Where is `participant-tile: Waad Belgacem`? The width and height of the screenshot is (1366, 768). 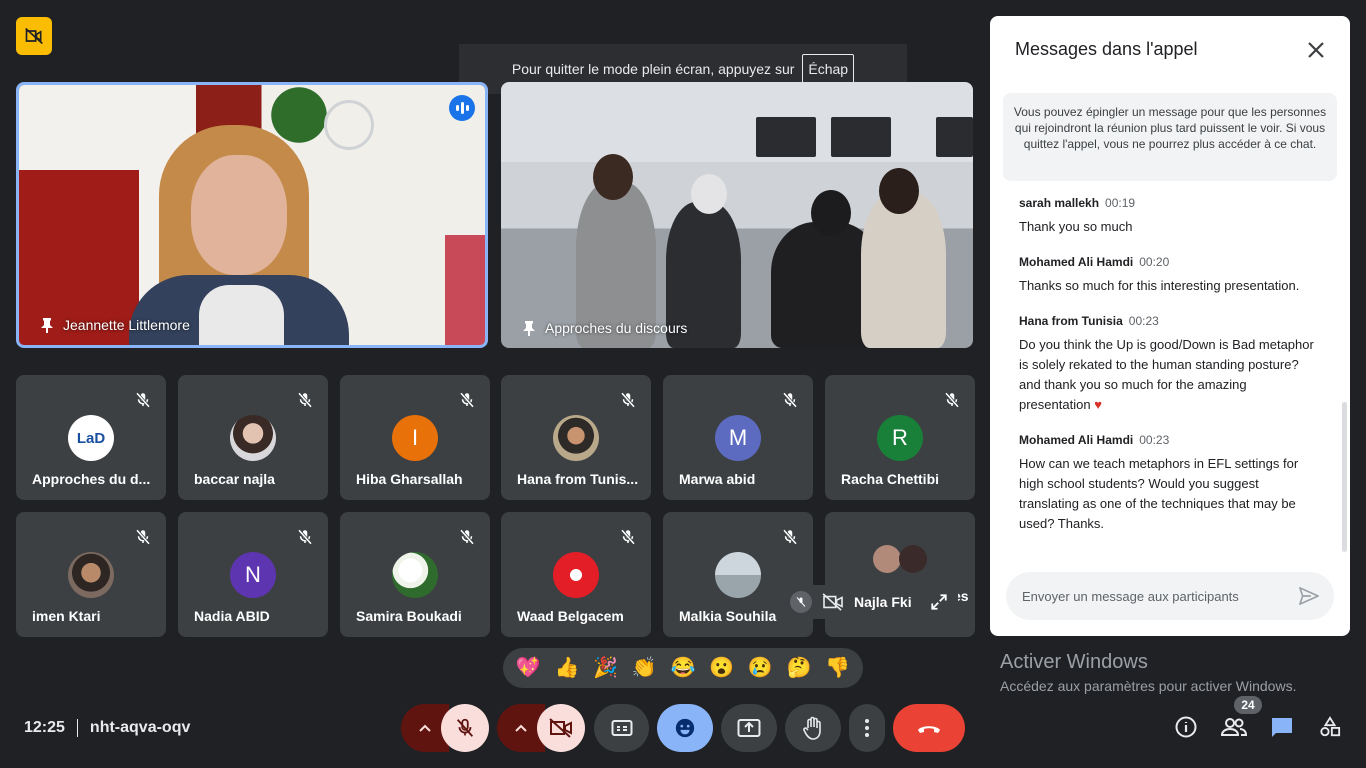
participant-tile: Waad Belgacem is located at coordinates (576, 574).